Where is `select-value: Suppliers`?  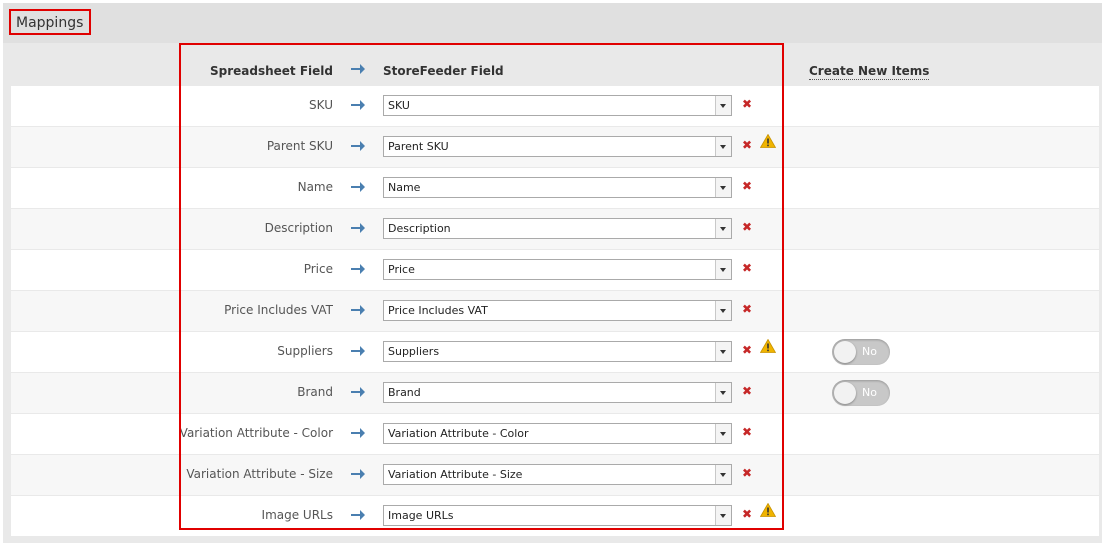 select-value: Suppliers is located at coordinates (414, 351).